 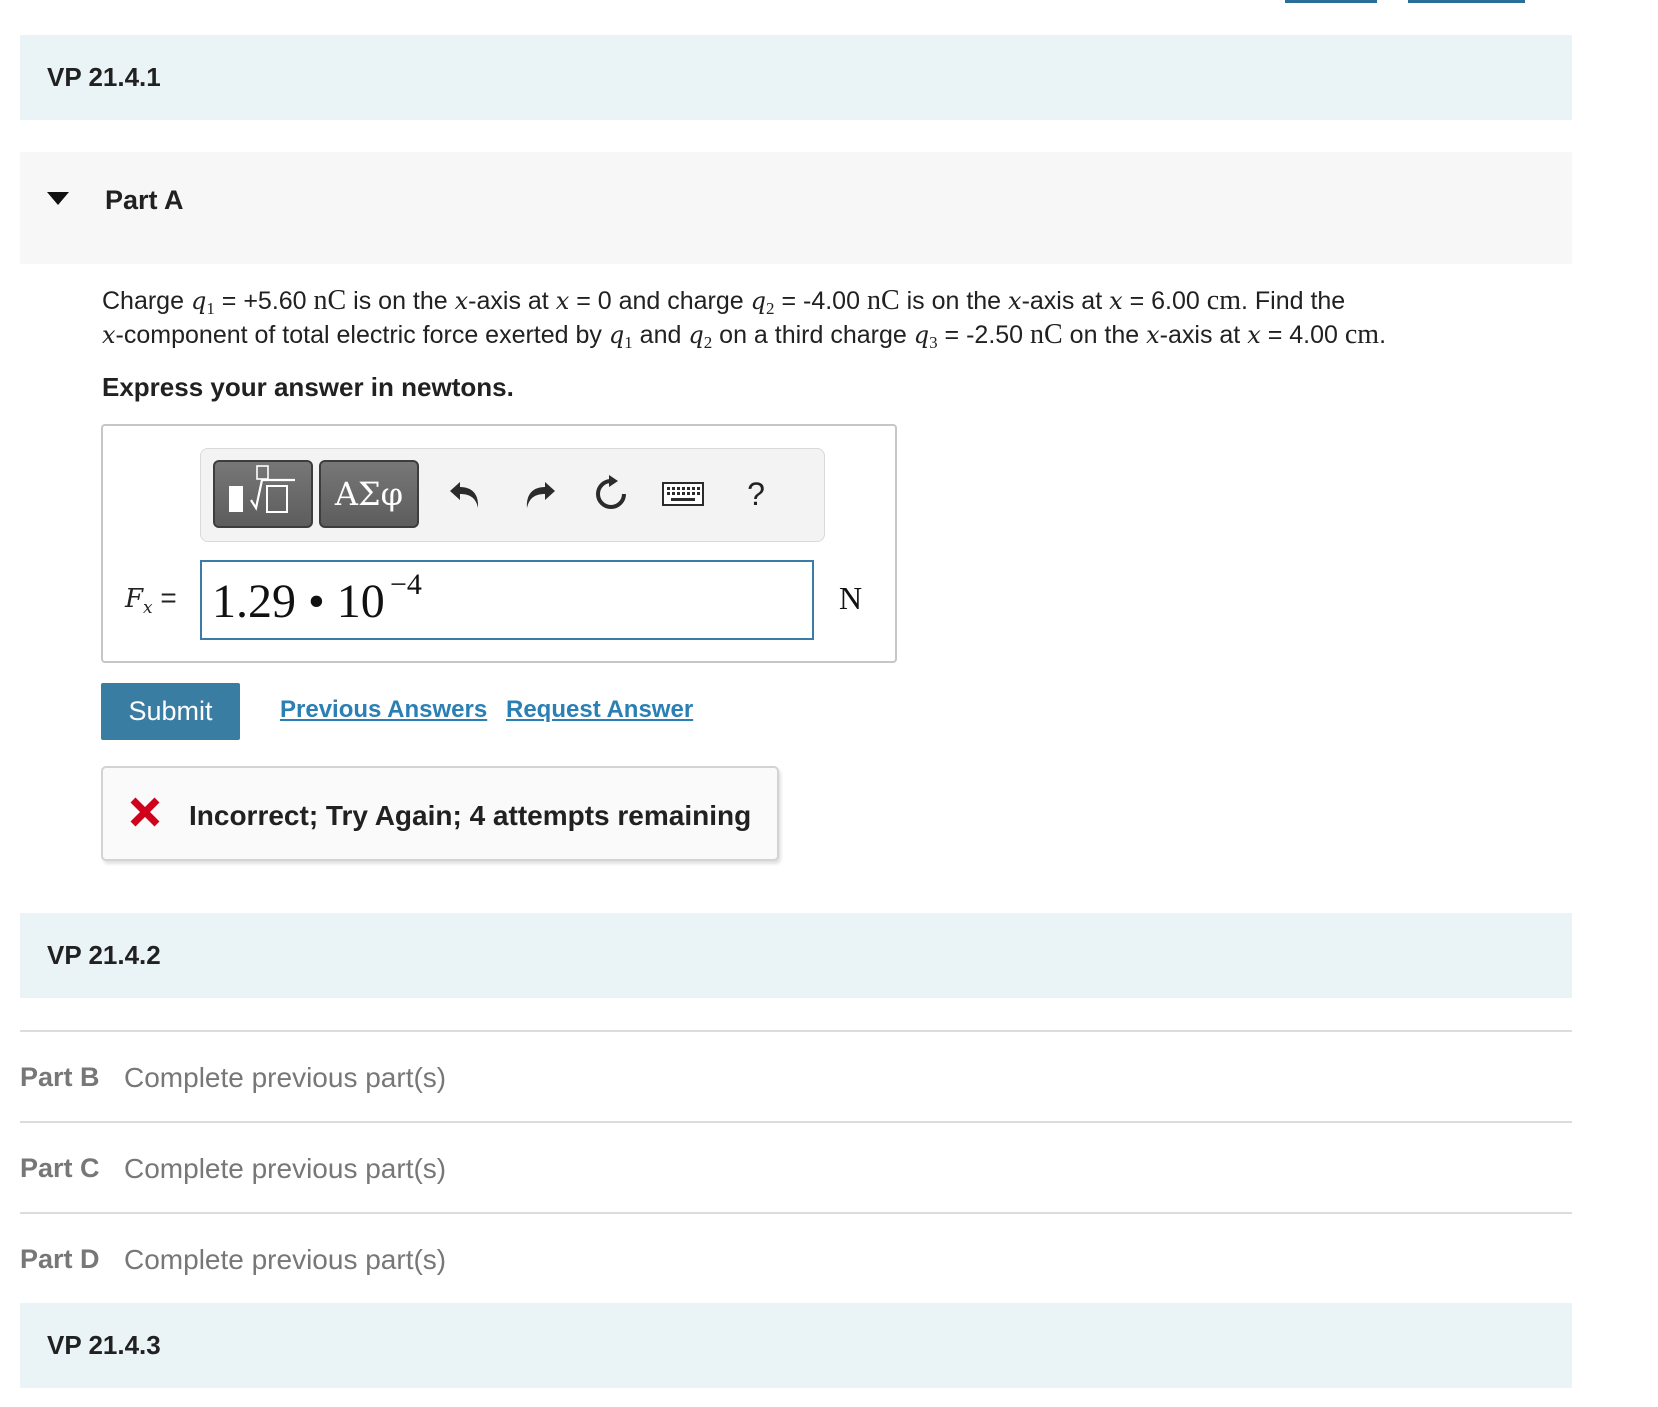 I want to click on answer-instruction: Express your answer in newtons., so click(x=308, y=387).